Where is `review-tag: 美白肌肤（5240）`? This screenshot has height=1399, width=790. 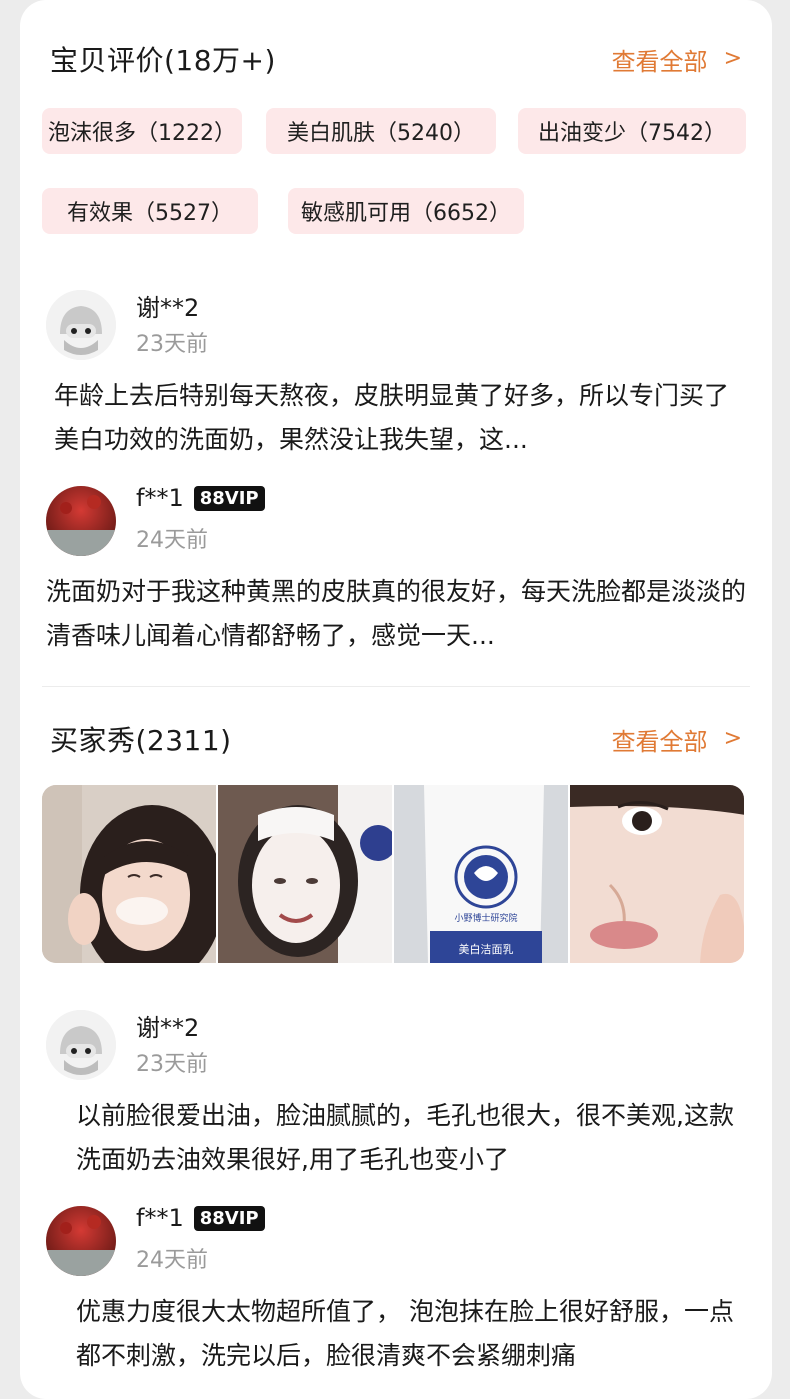 review-tag: 美白肌肤（5240） is located at coordinates (381, 131).